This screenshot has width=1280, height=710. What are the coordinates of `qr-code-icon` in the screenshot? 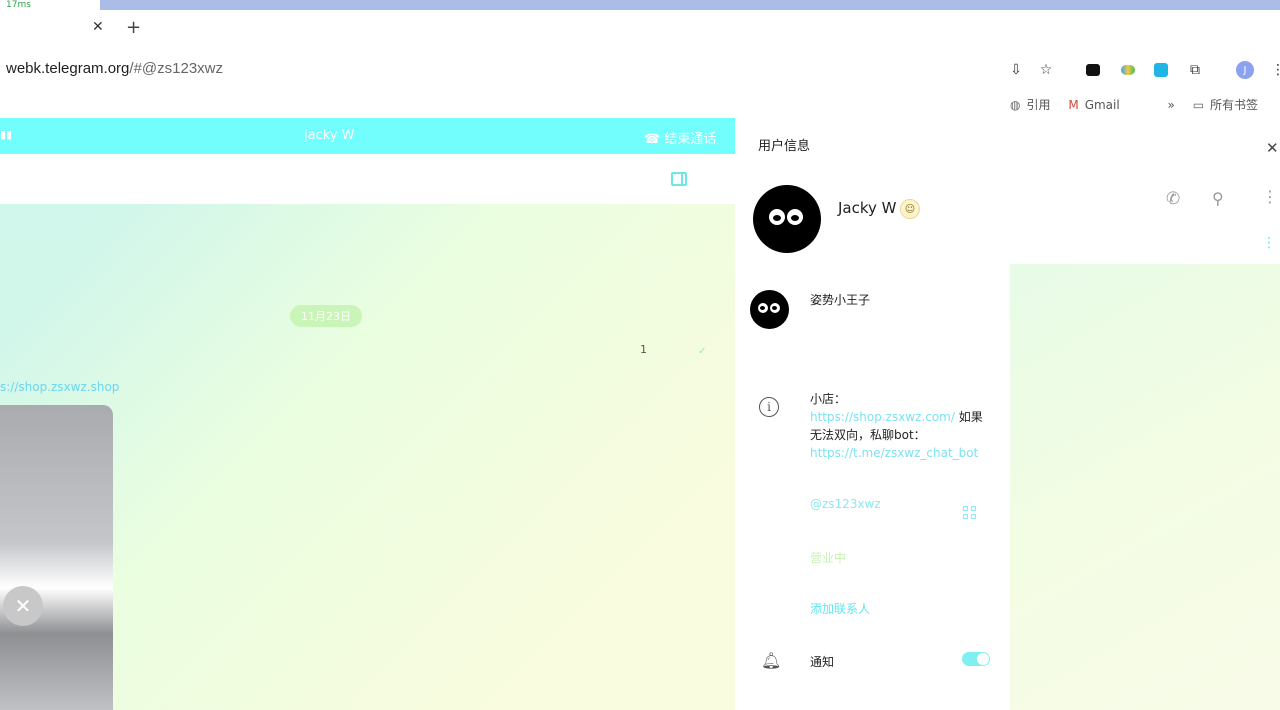 It's located at (970, 513).